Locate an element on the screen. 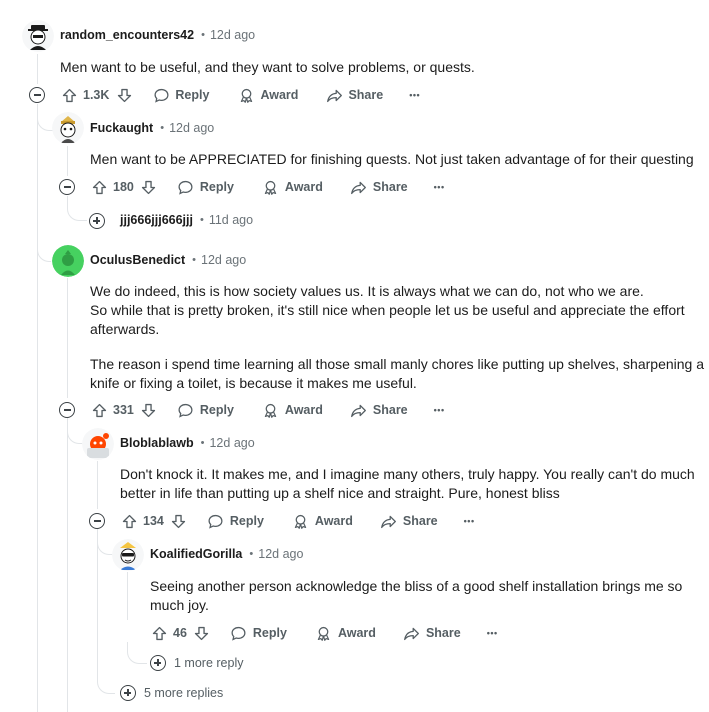  username: jjj666jjj666jjj is located at coordinates (156, 220).